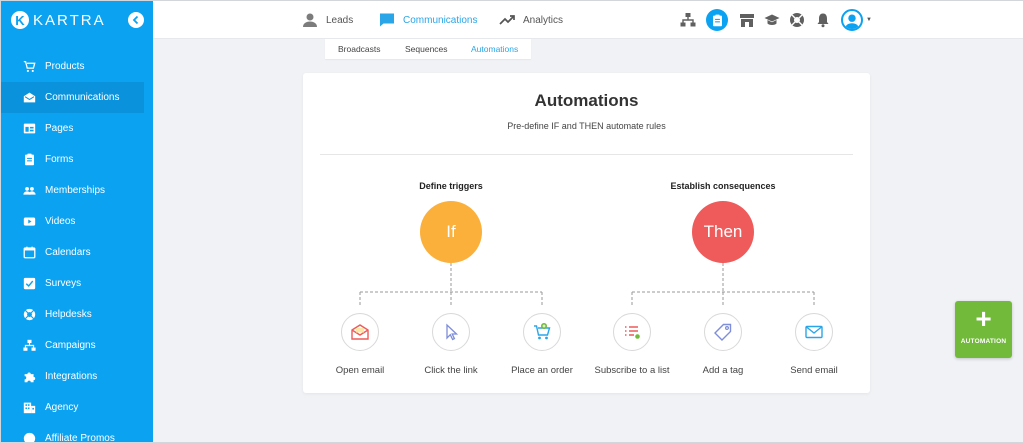 This screenshot has width=1024, height=443. Describe the element at coordinates (823, 20) in the screenshot. I see `bell-icon` at that location.